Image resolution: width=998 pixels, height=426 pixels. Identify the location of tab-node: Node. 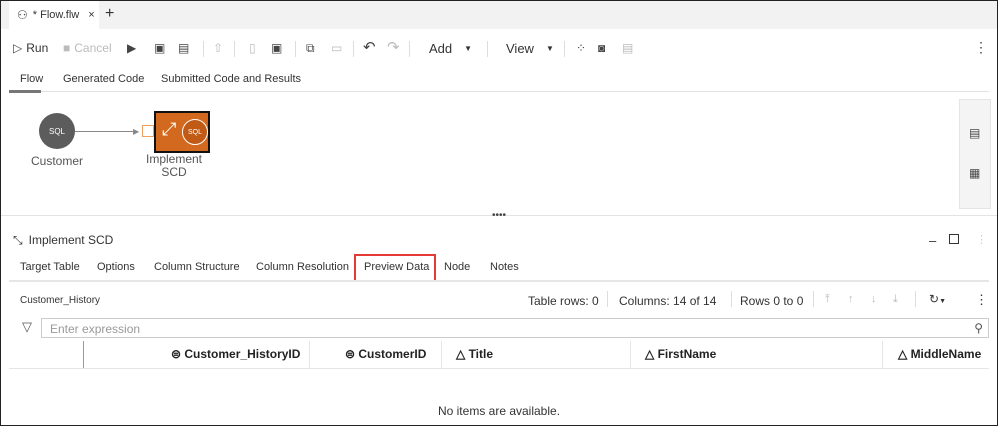
(457, 267).